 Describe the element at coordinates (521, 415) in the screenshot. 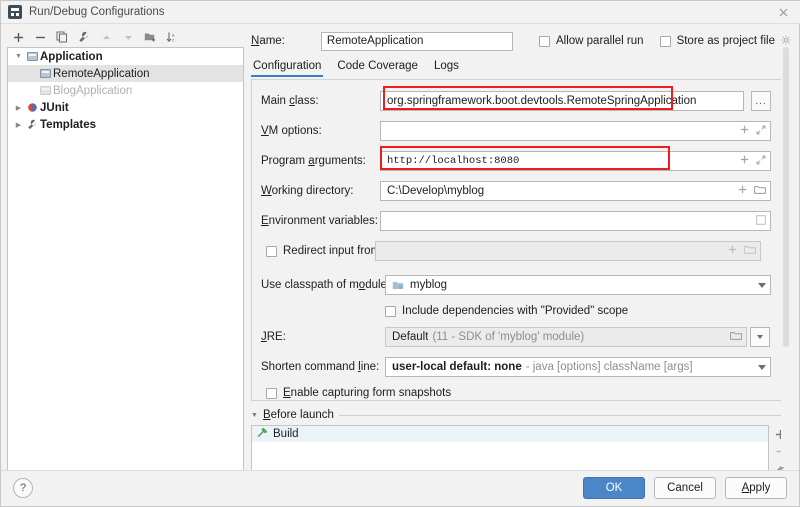

I see `before-launch-header: ▼ Before launch` at that location.